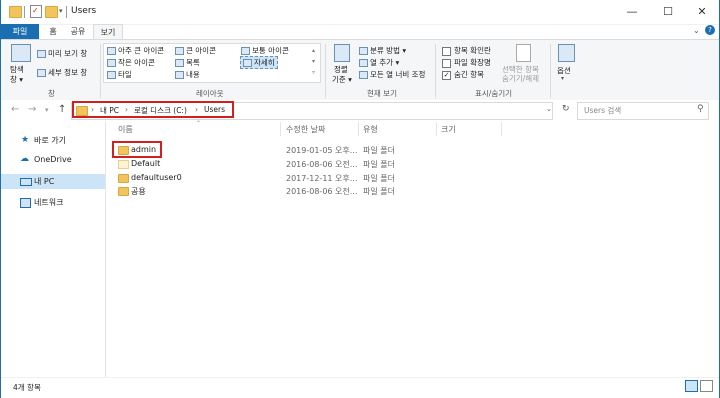 This screenshot has width=720, height=398. I want to click on layout-content: 내용, so click(187, 74).